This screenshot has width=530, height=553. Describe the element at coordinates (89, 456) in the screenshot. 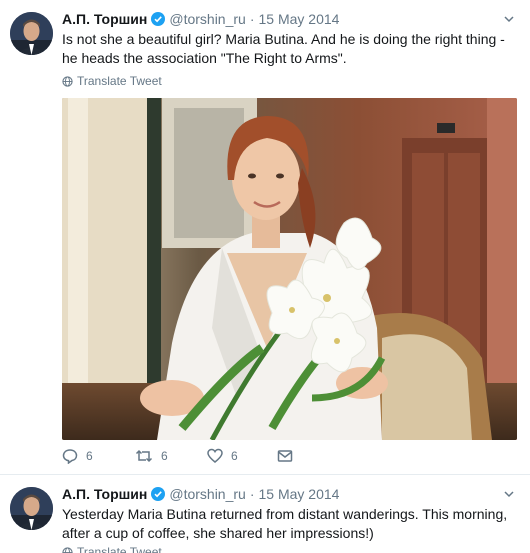

I see `reply-count: 6` at that location.